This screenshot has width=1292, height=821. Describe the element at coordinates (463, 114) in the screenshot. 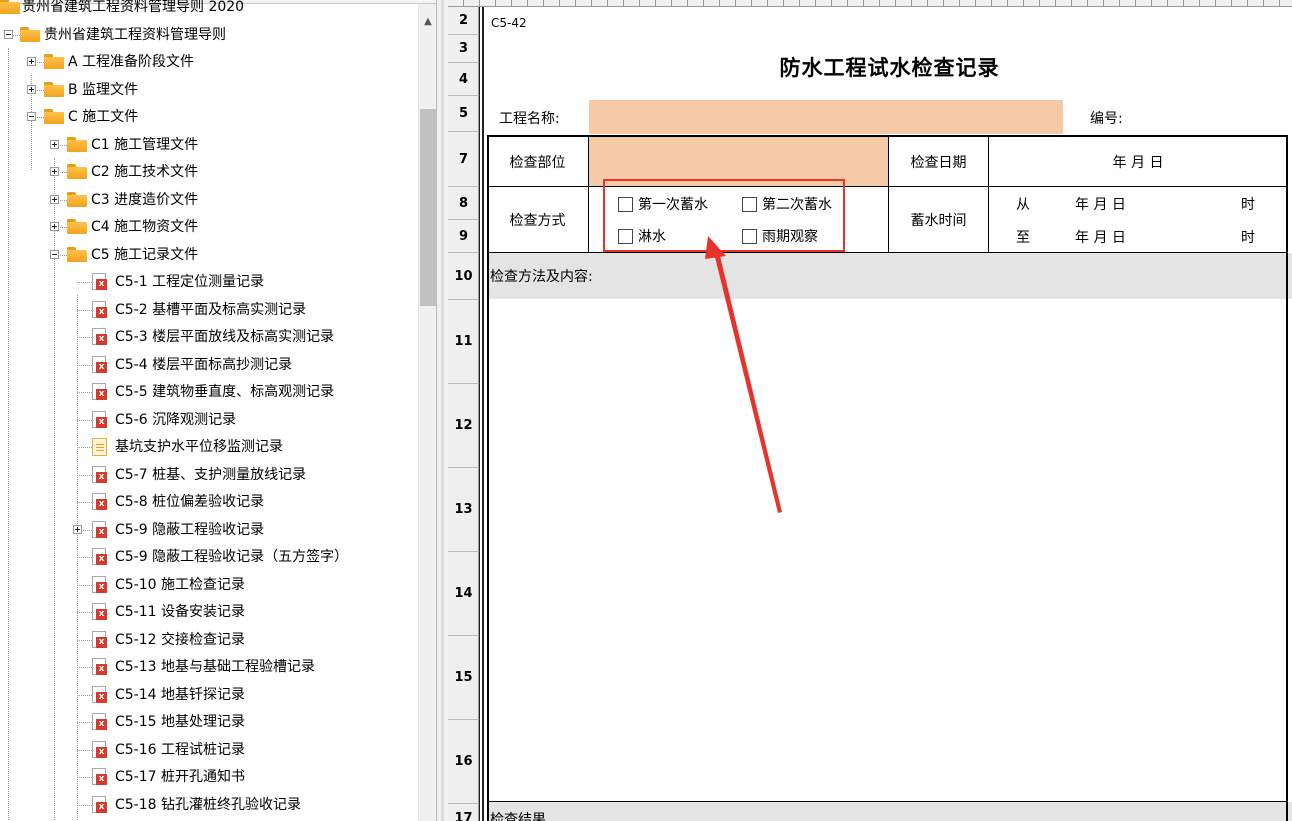

I see `row-number: 5` at that location.